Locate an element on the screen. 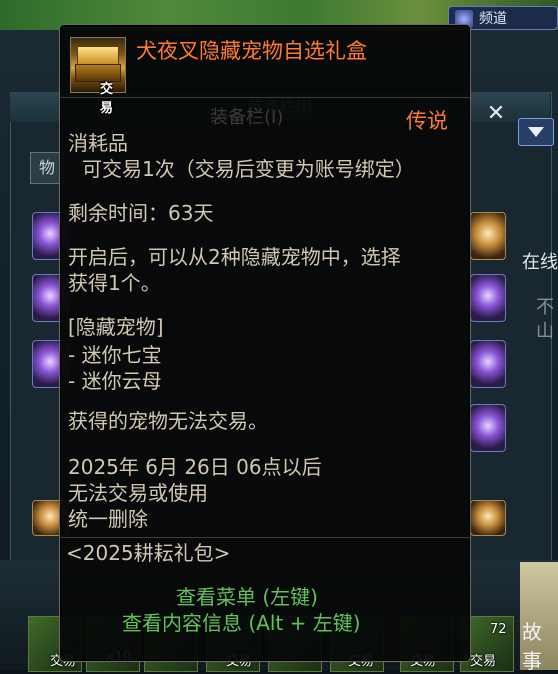  description-line: 开启后，可以从2种隐藏宠物中，选择 is located at coordinates (234, 257).